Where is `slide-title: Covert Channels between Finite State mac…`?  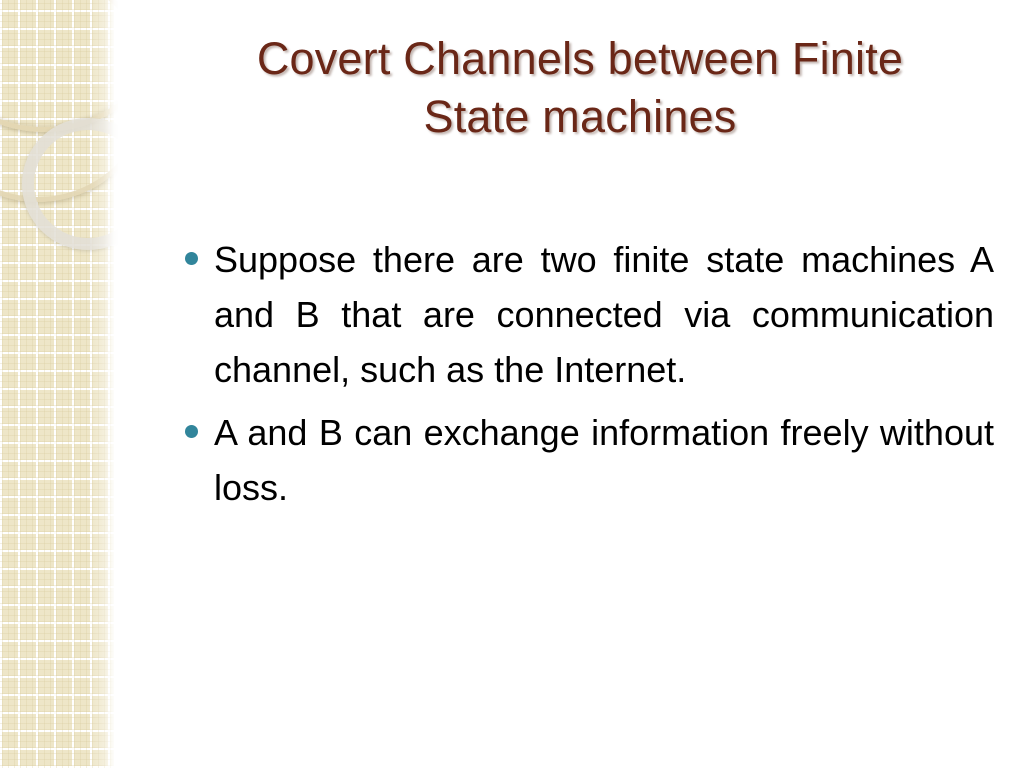 slide-title: Covert Channels between Finite State mac… is located at coordinates (580, 88).